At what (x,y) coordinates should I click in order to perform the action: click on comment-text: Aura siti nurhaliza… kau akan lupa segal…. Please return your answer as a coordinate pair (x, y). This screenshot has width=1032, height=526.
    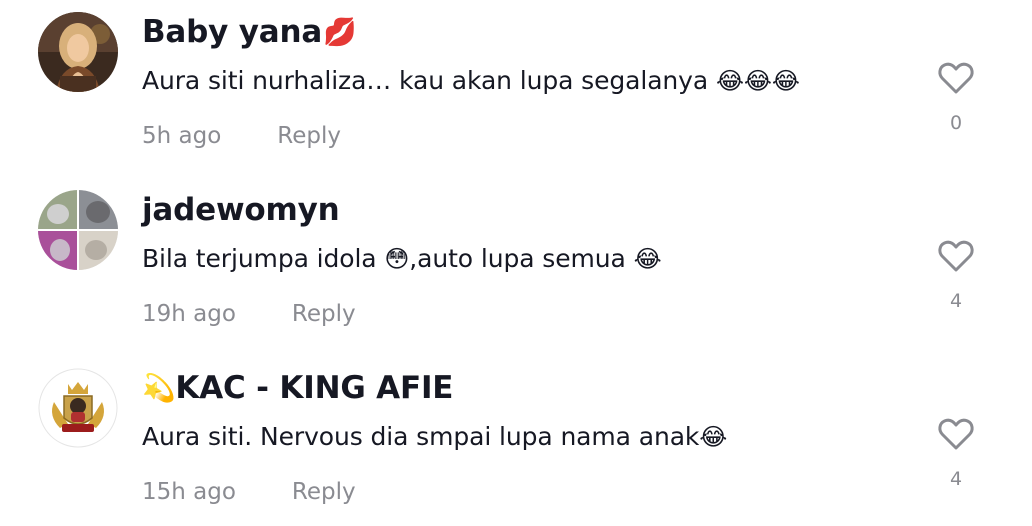
    Looking at the image, I should click on (471, 80).